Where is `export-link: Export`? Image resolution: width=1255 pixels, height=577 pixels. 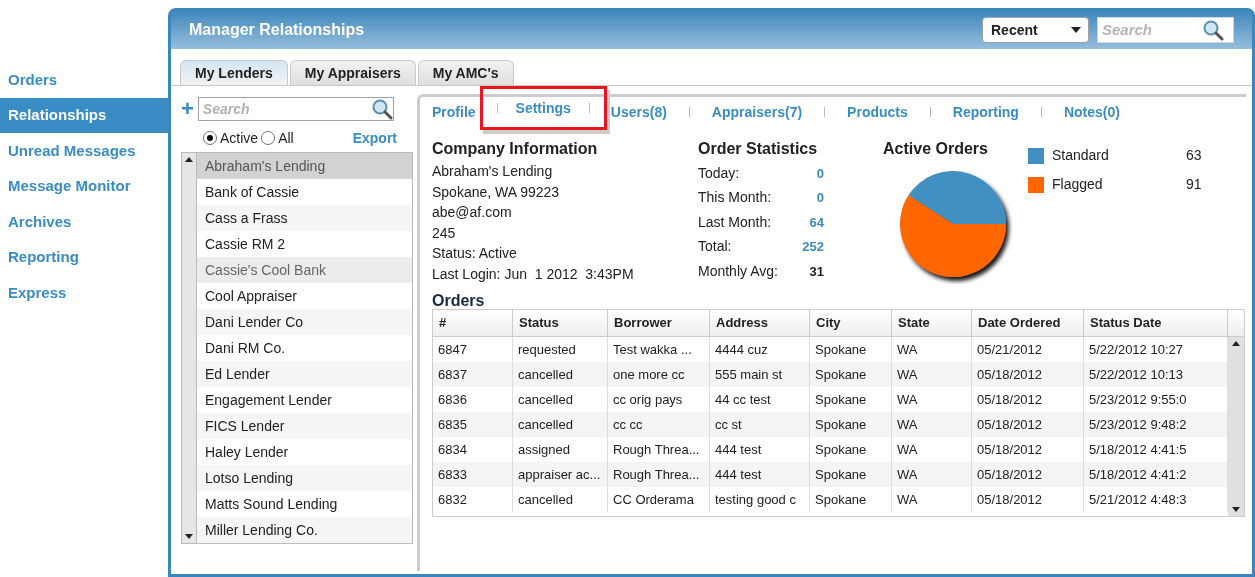
export-link: Export is located at coordinates (374, 138).